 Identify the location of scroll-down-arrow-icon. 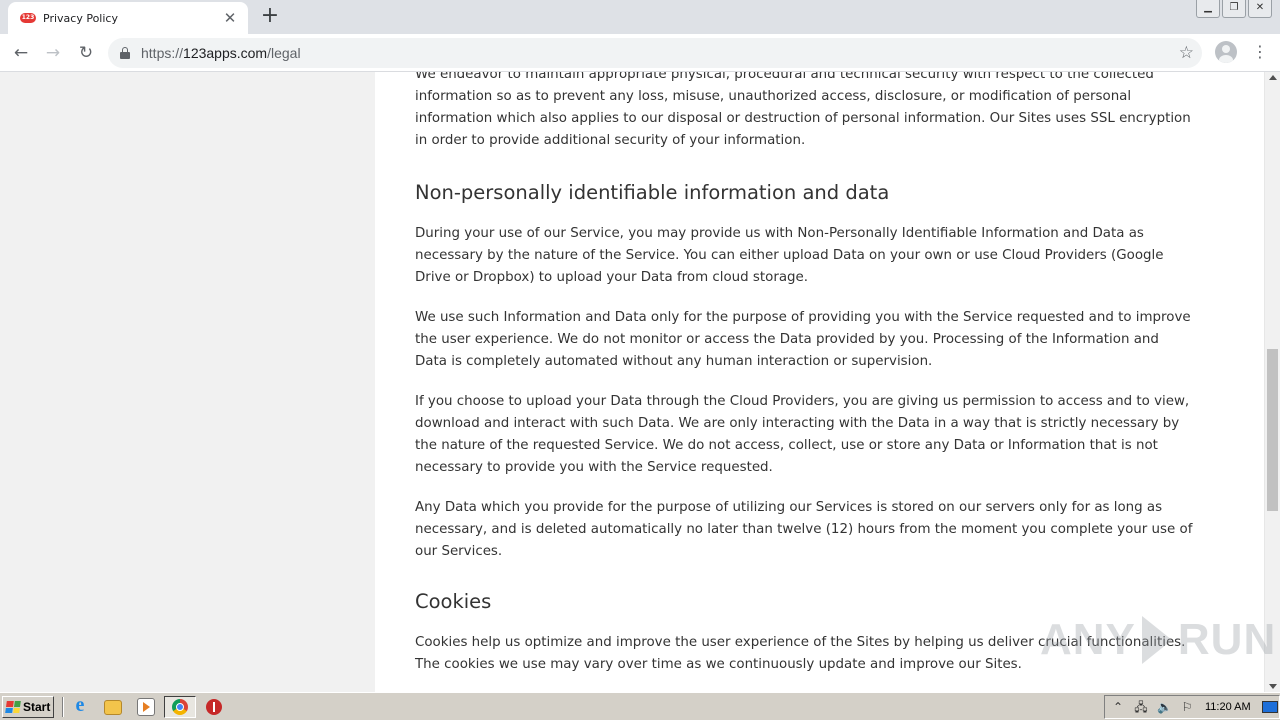
(1273, 686).